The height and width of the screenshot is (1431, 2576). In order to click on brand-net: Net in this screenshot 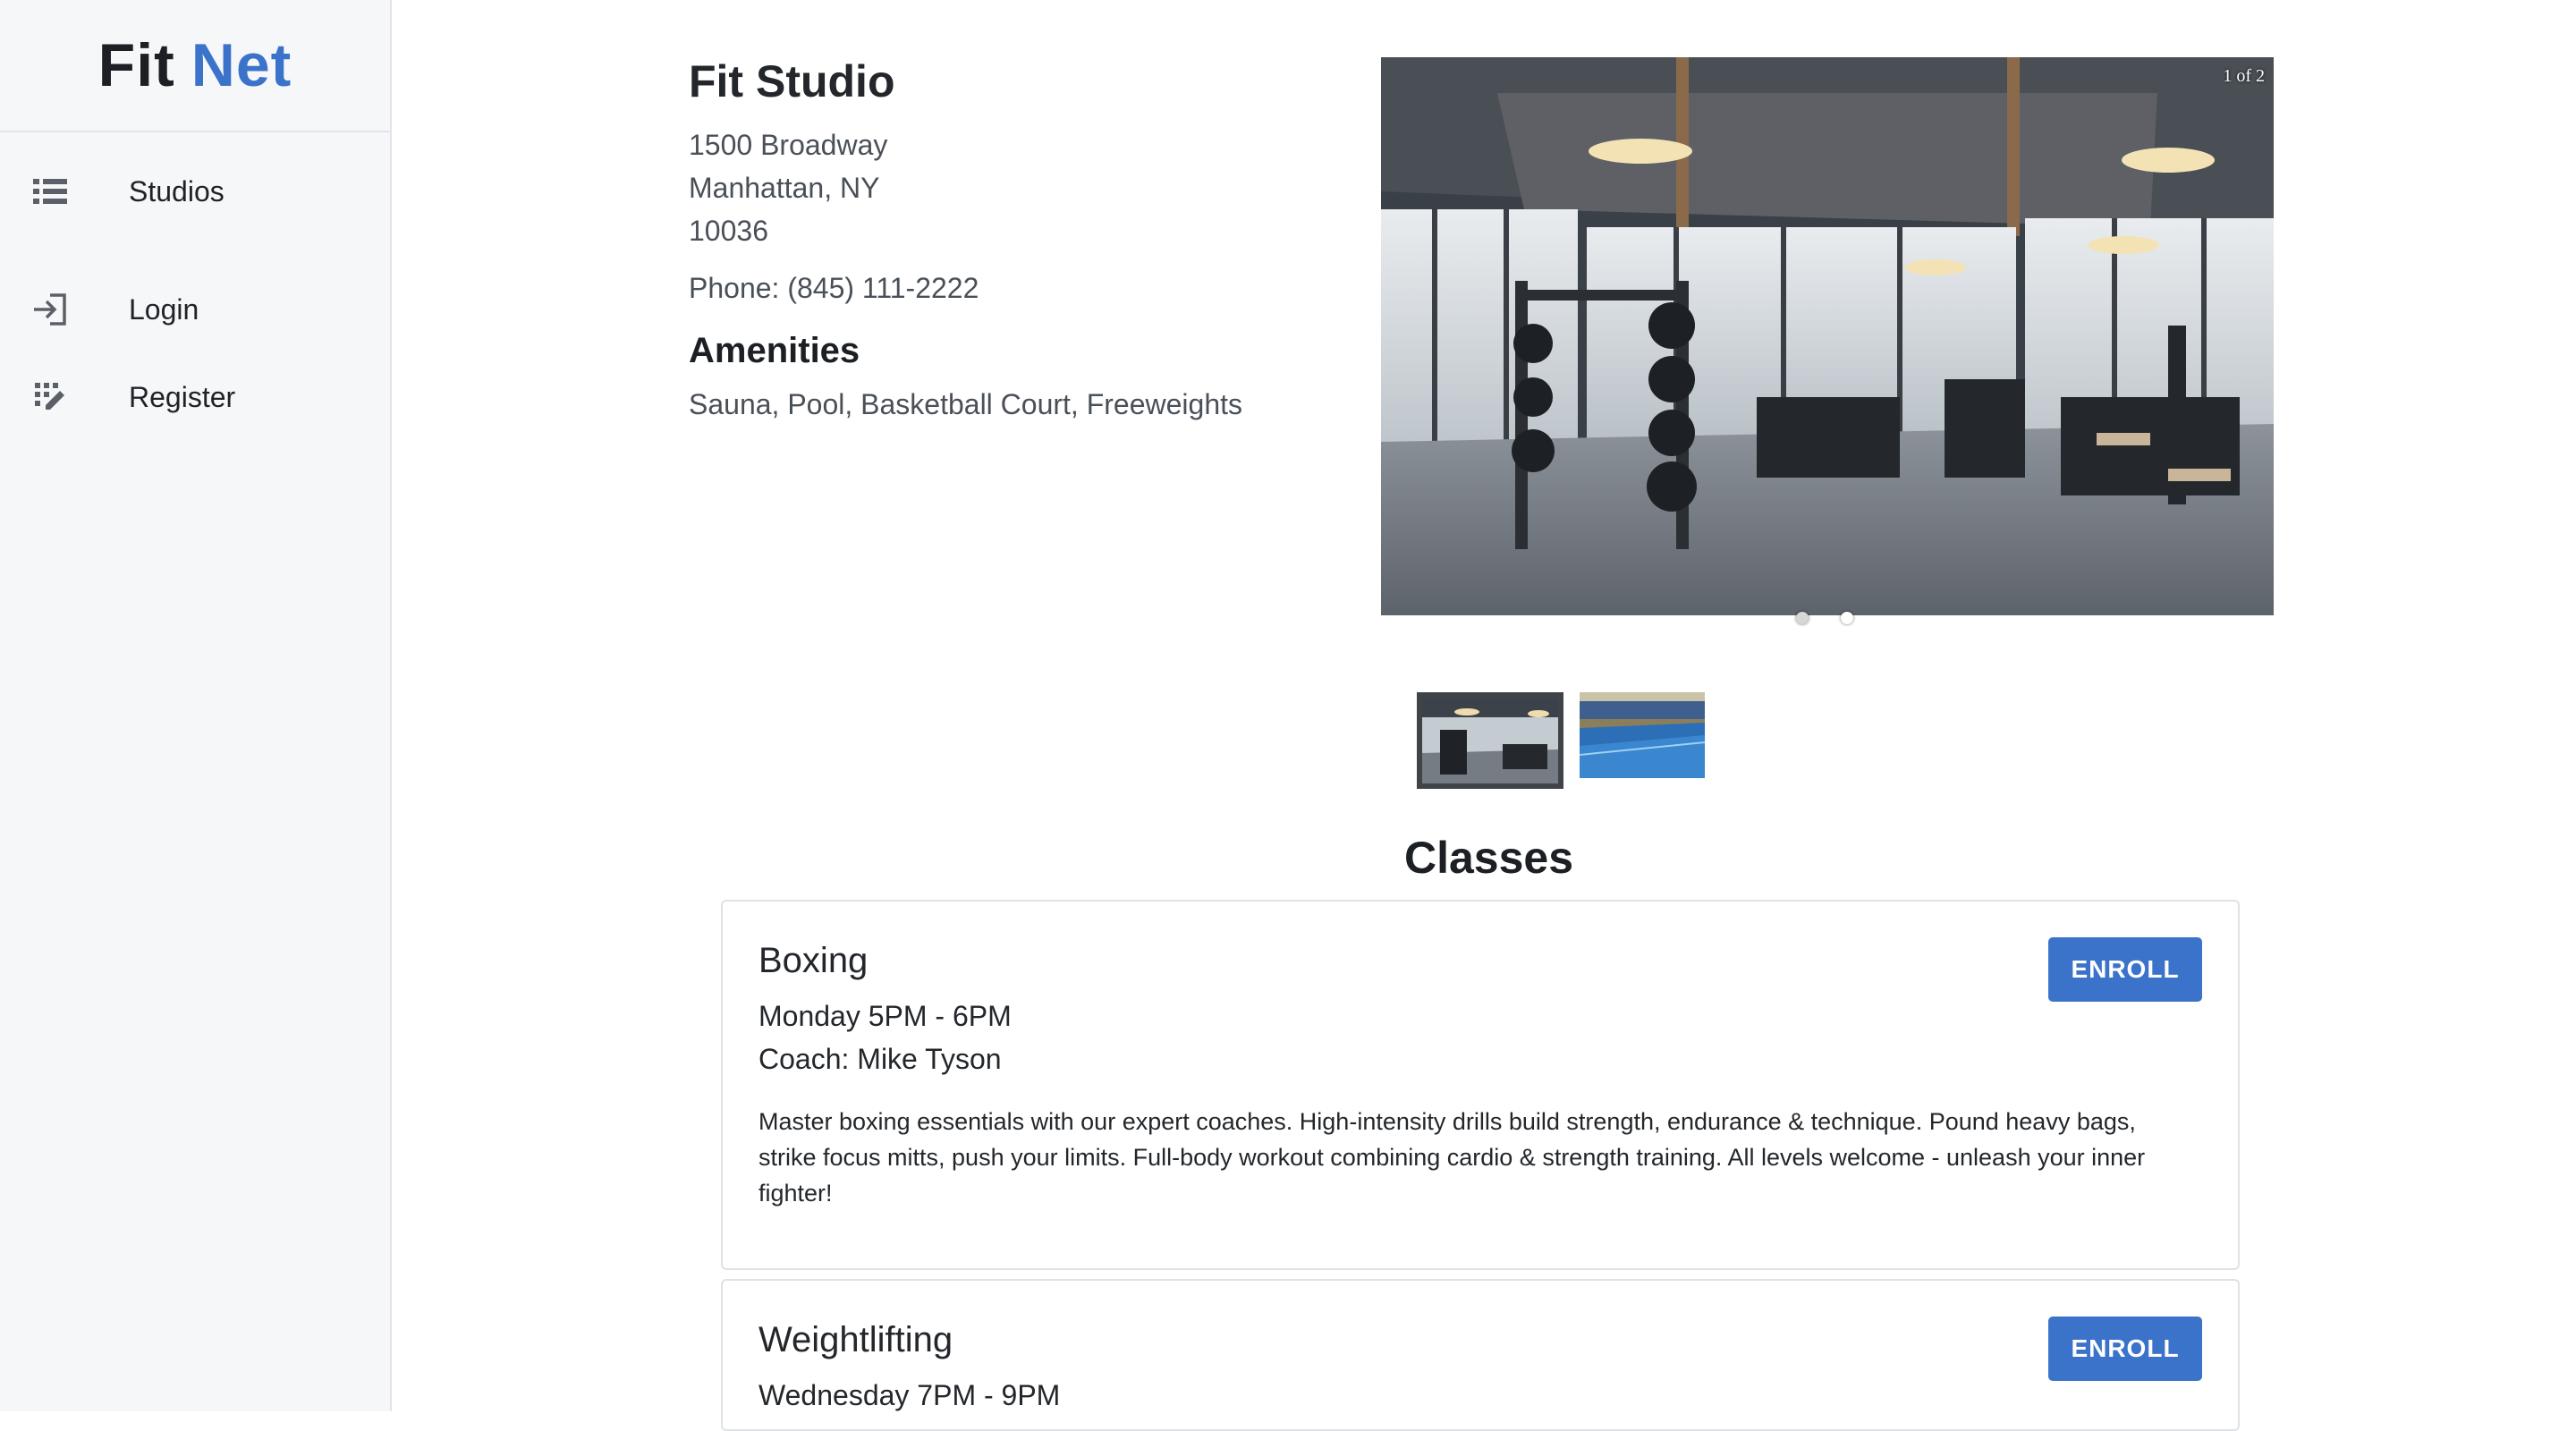, I will do `click(241, 65)`.